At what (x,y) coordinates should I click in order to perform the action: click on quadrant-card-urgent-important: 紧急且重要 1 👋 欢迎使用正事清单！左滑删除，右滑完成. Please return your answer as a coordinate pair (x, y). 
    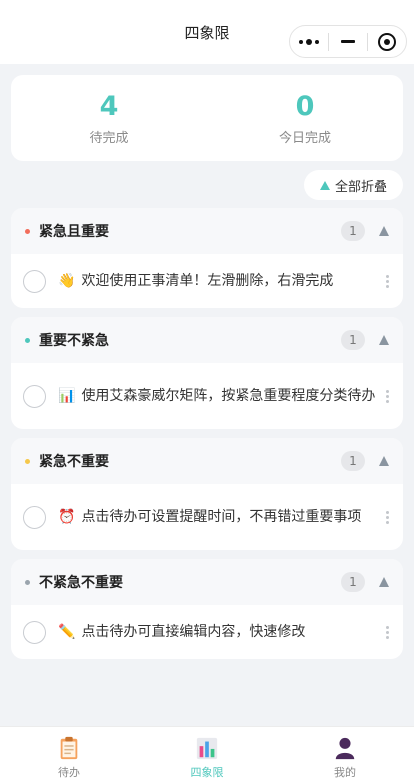
    Looking at the image, I should click on (207, 258).